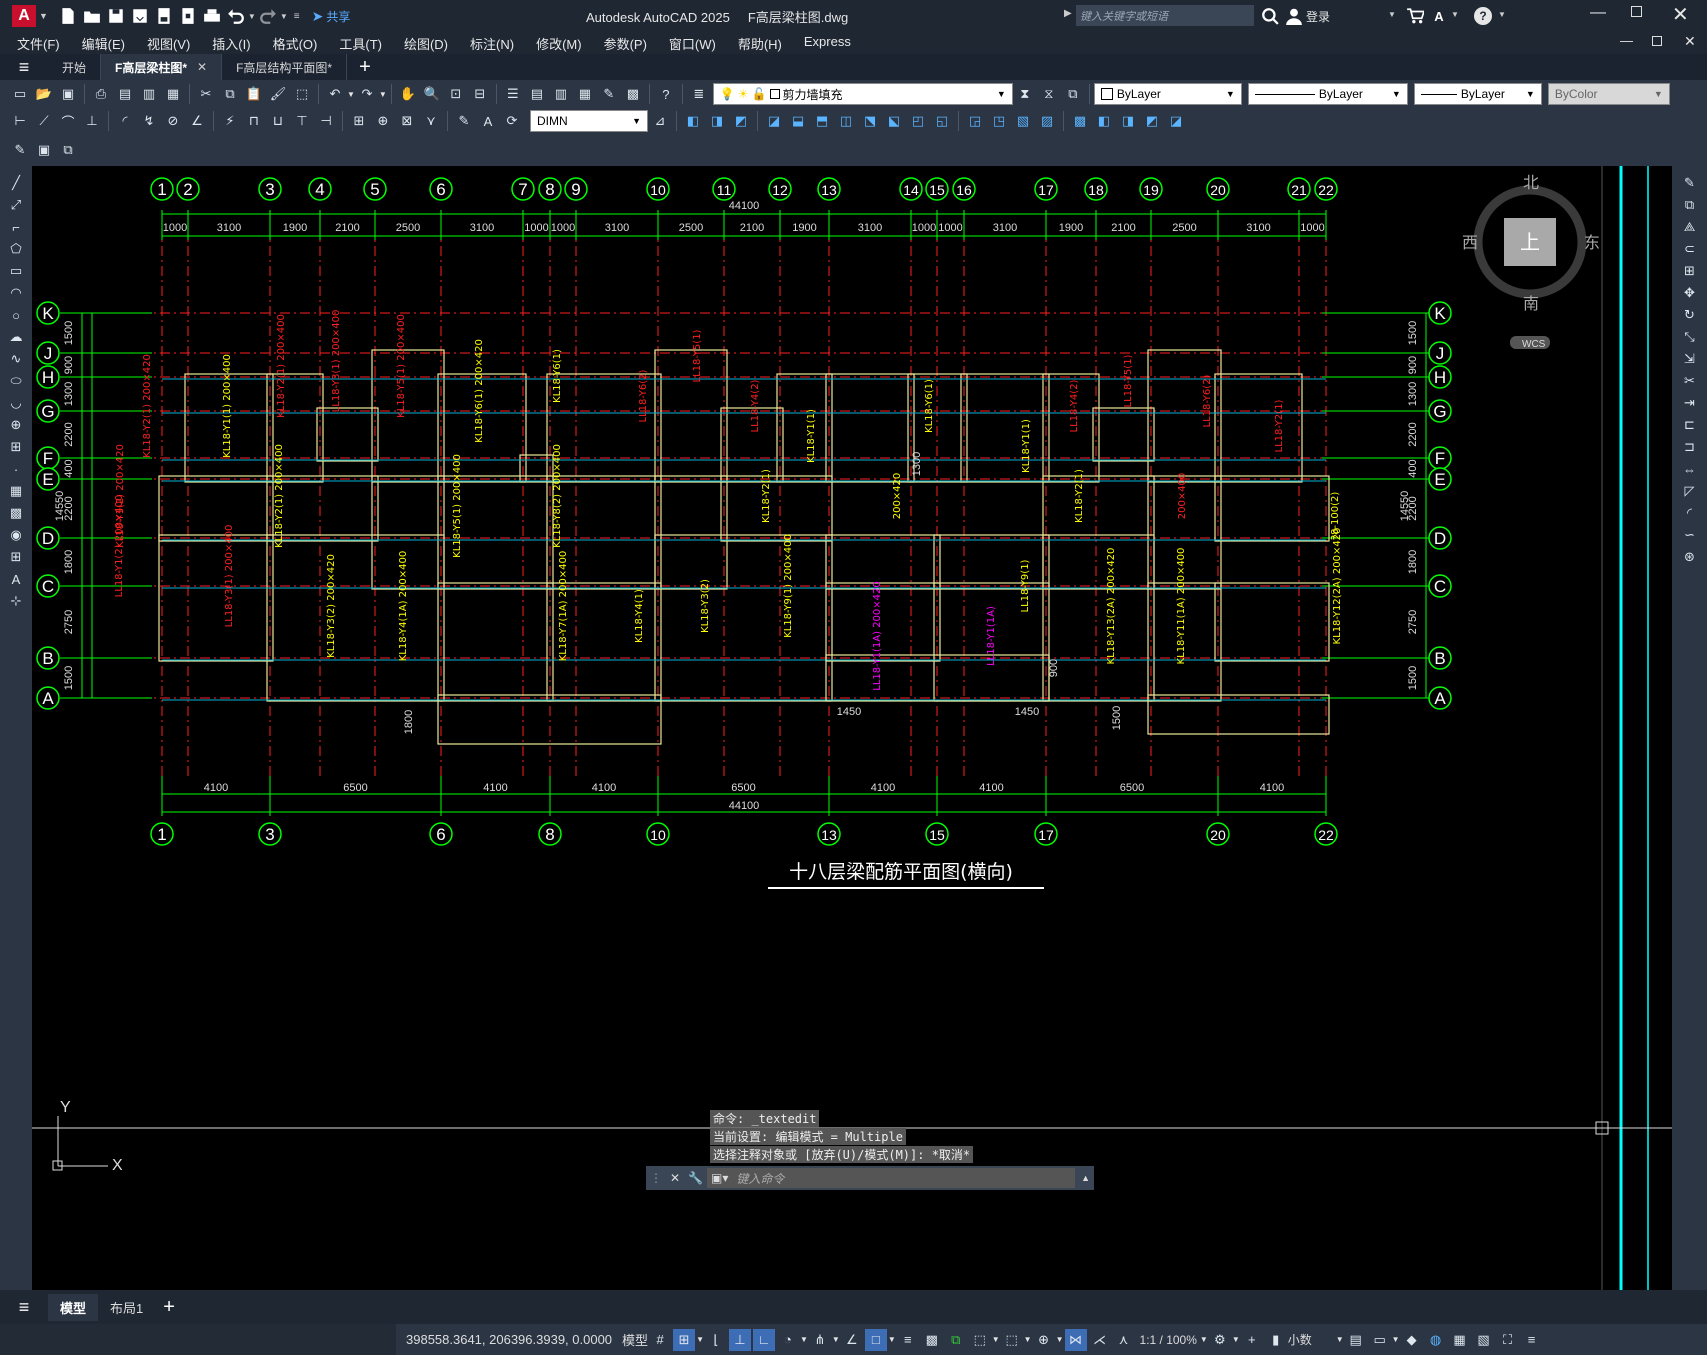 The image size is (1707, 1355). What do you see at coordinates (774, 121) in the screenshot?
I see `cube-4-icon: ◪` at bounding box center [774, 121].